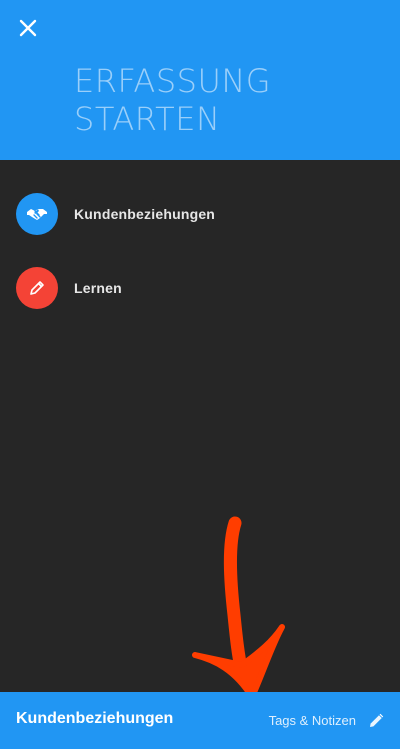  I want to click on annotation-arrow, so click(238, 608).